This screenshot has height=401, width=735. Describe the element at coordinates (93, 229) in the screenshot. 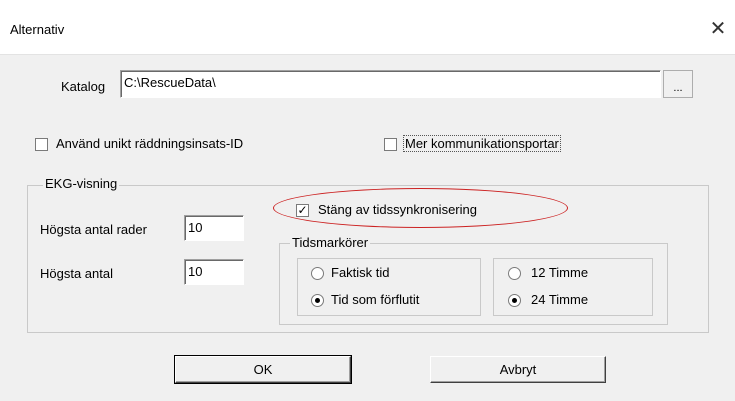

I see `max-rows-label: Högsta antal rader` at that location.